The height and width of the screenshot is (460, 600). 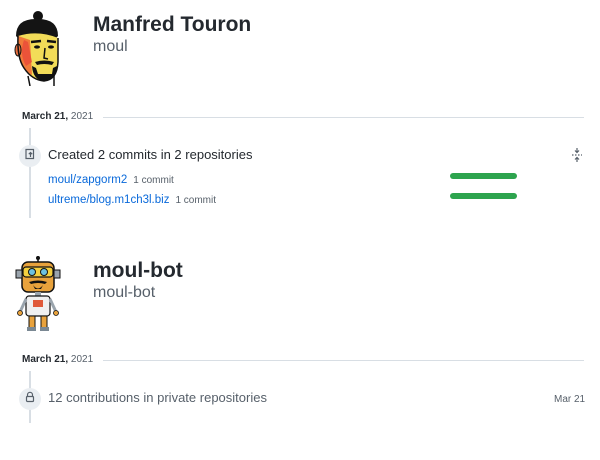 What do you see at coordinates (157, 397) in the screenshot?
I see `activity-summary: 12 contributions in private repositories` at bounding box center [157, 397].